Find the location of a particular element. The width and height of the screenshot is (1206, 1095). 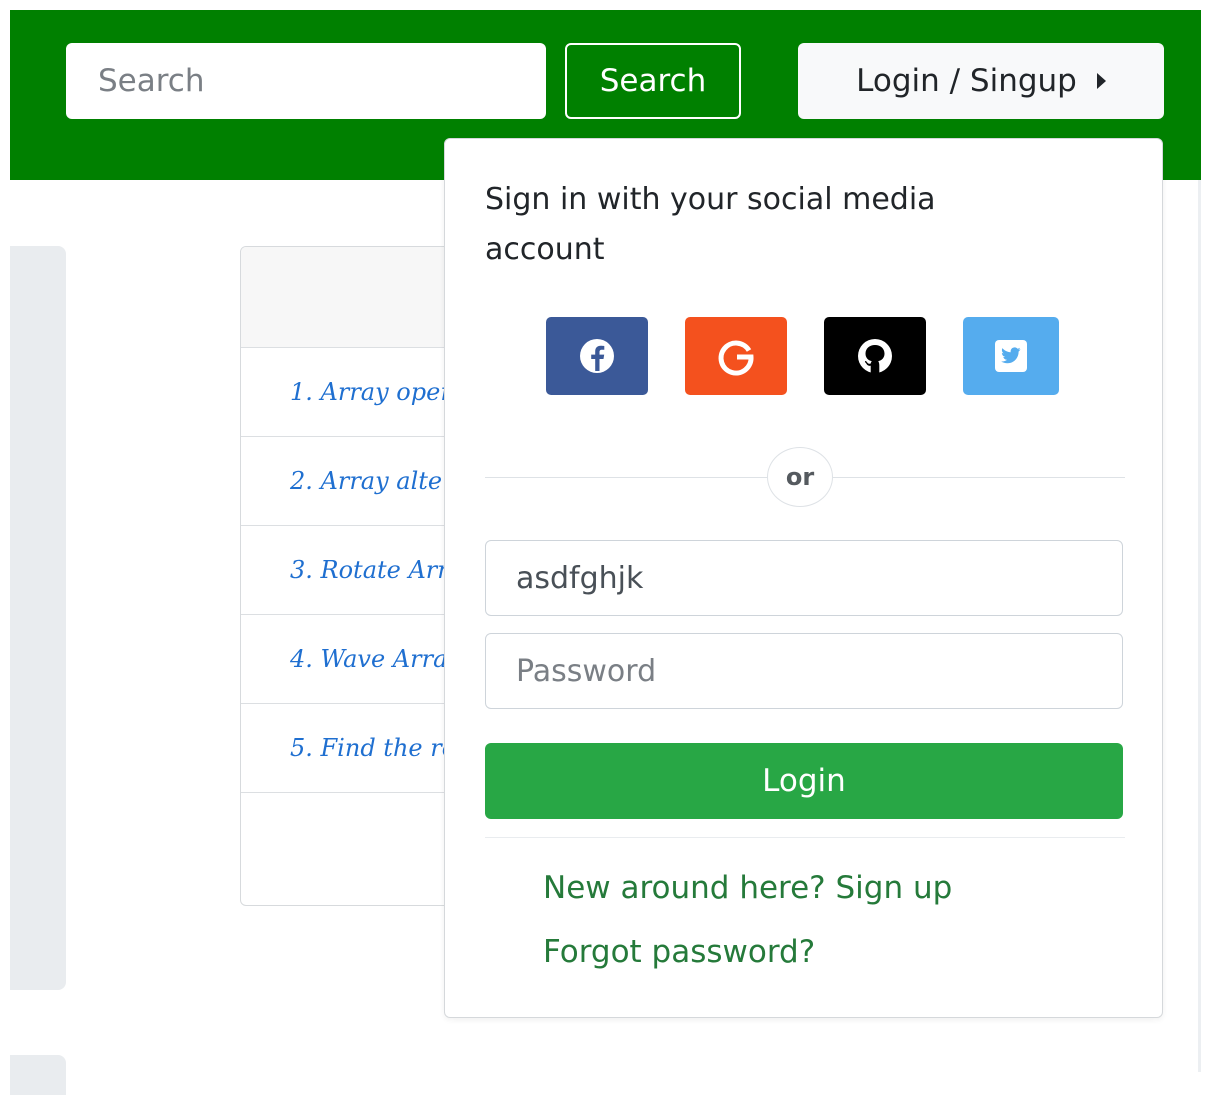

github-icon is located at coordinates (875, 356).